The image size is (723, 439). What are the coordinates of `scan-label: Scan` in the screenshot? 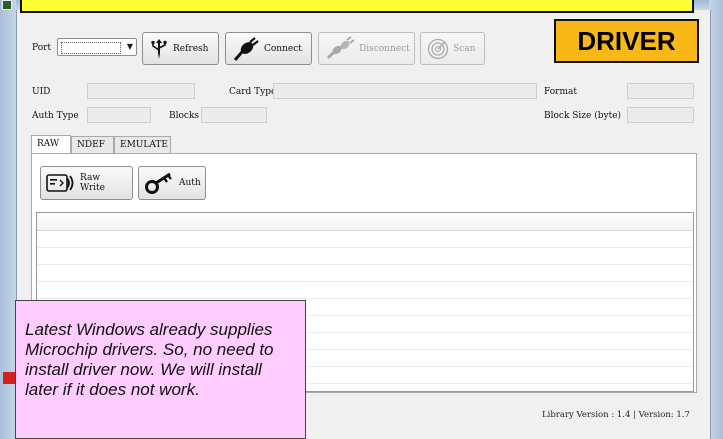 It's located at (464, 48).